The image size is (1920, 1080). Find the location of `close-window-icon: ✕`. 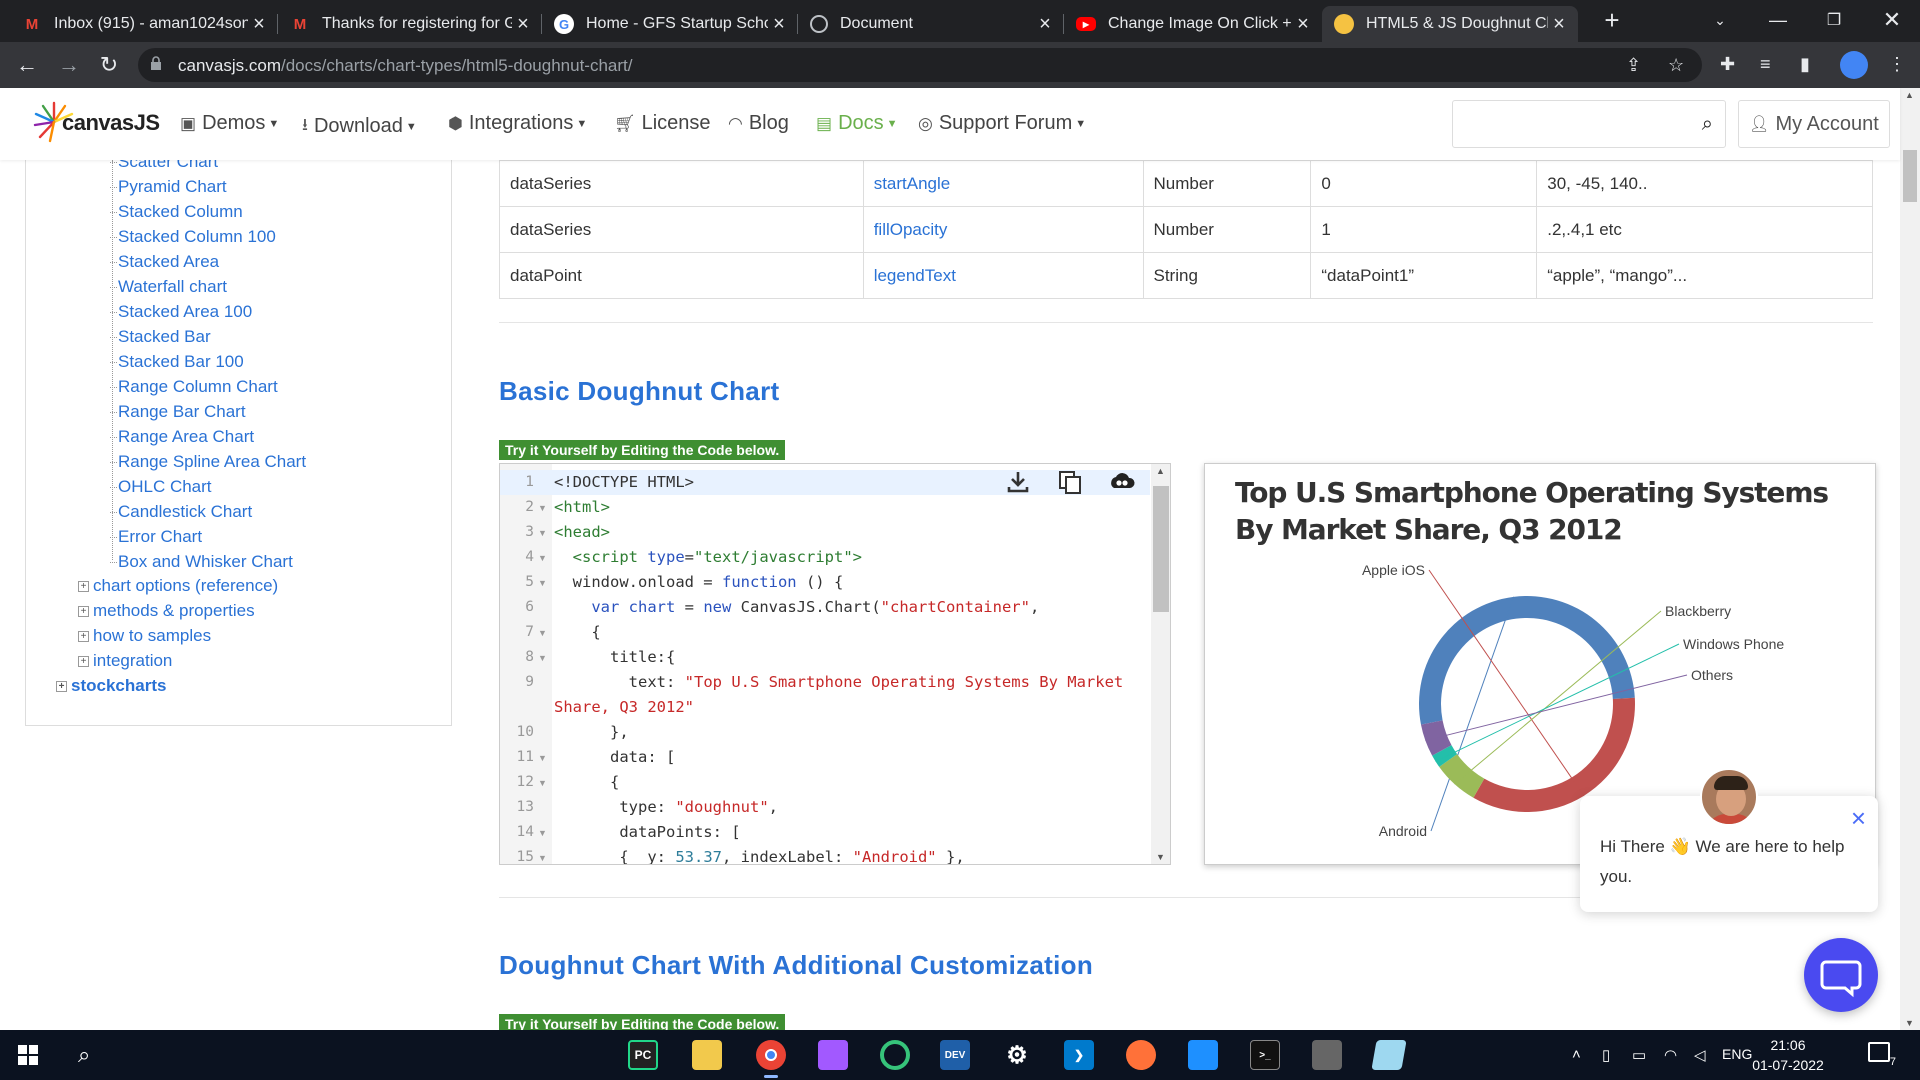

close-window-icon: ✕ is located at coordinates (1892, 20).